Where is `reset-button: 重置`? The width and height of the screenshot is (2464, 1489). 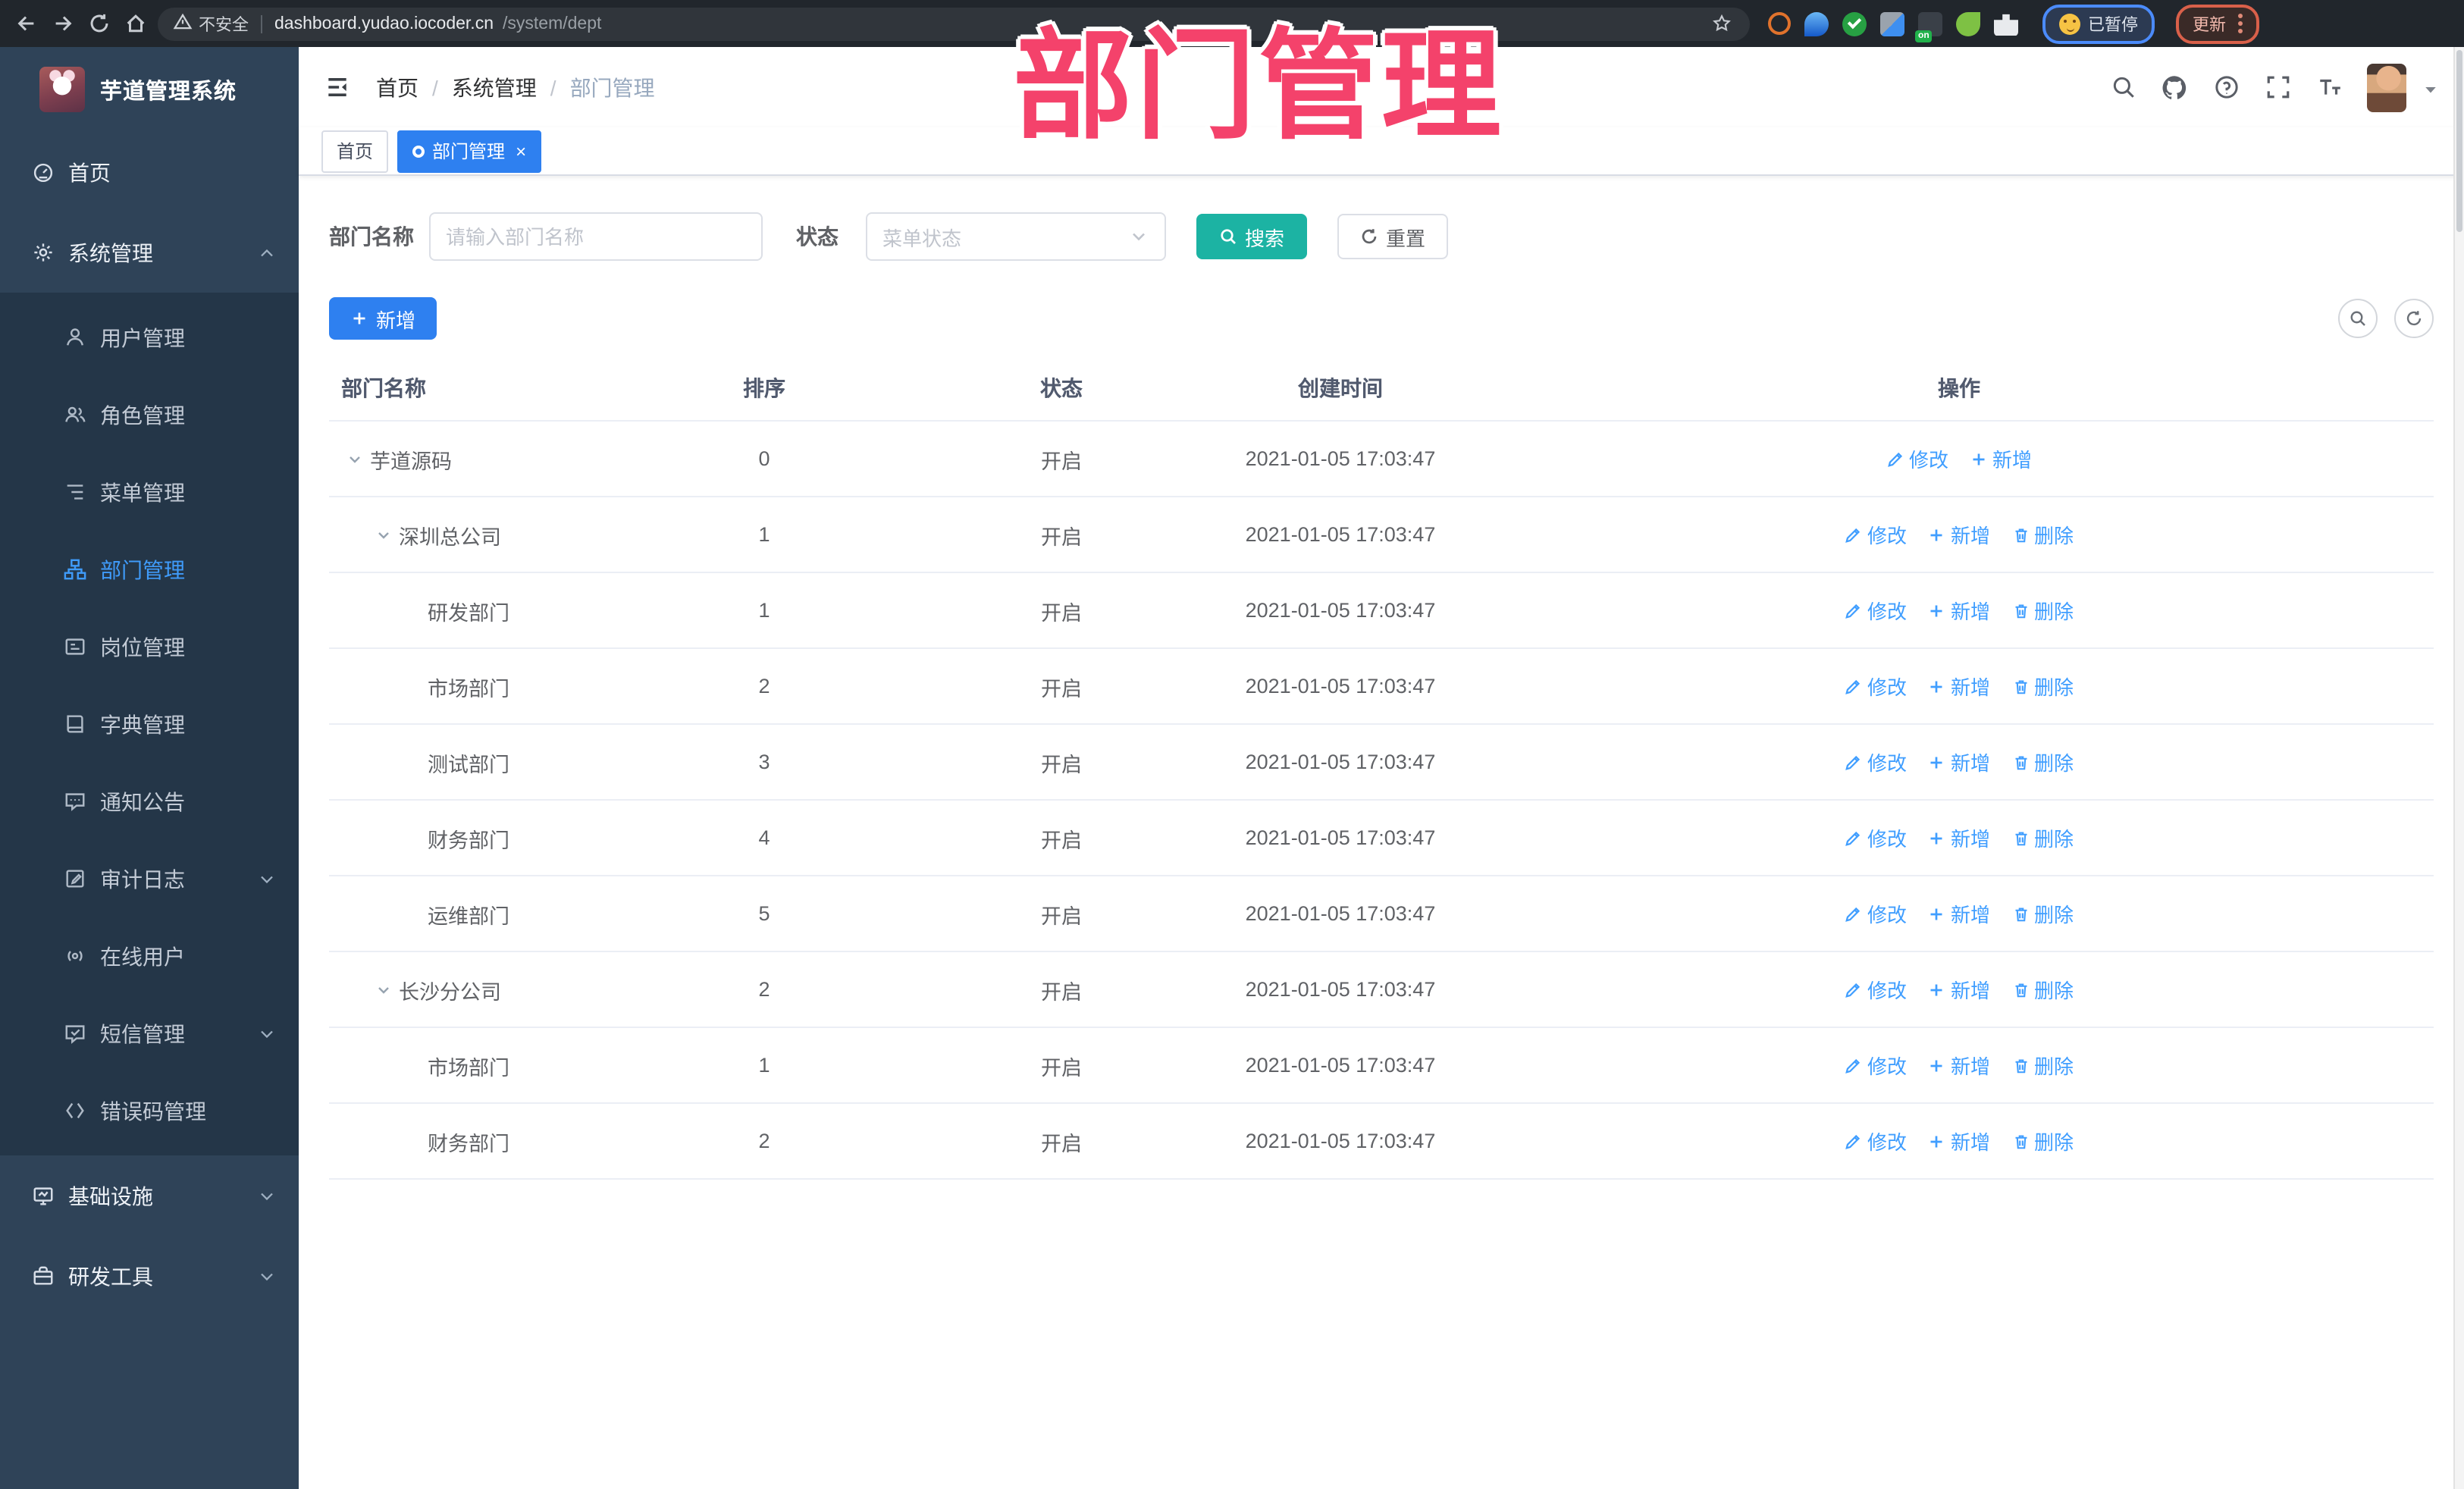 reset-button: 重置 is located at coordinates (1393, 237).